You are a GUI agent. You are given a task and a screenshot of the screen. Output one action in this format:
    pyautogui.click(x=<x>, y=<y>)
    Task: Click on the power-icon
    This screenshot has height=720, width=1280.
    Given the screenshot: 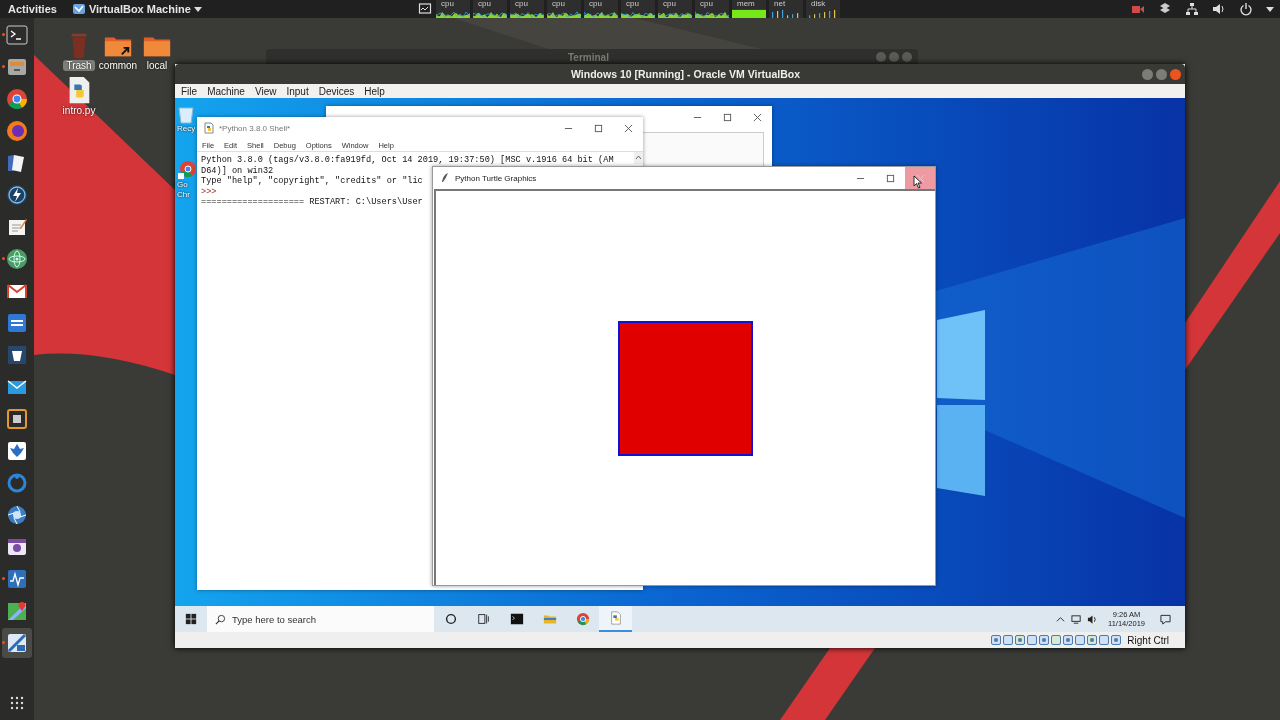 What is the action you would take?
    pyautogui.click(x=1246, y=9)
    